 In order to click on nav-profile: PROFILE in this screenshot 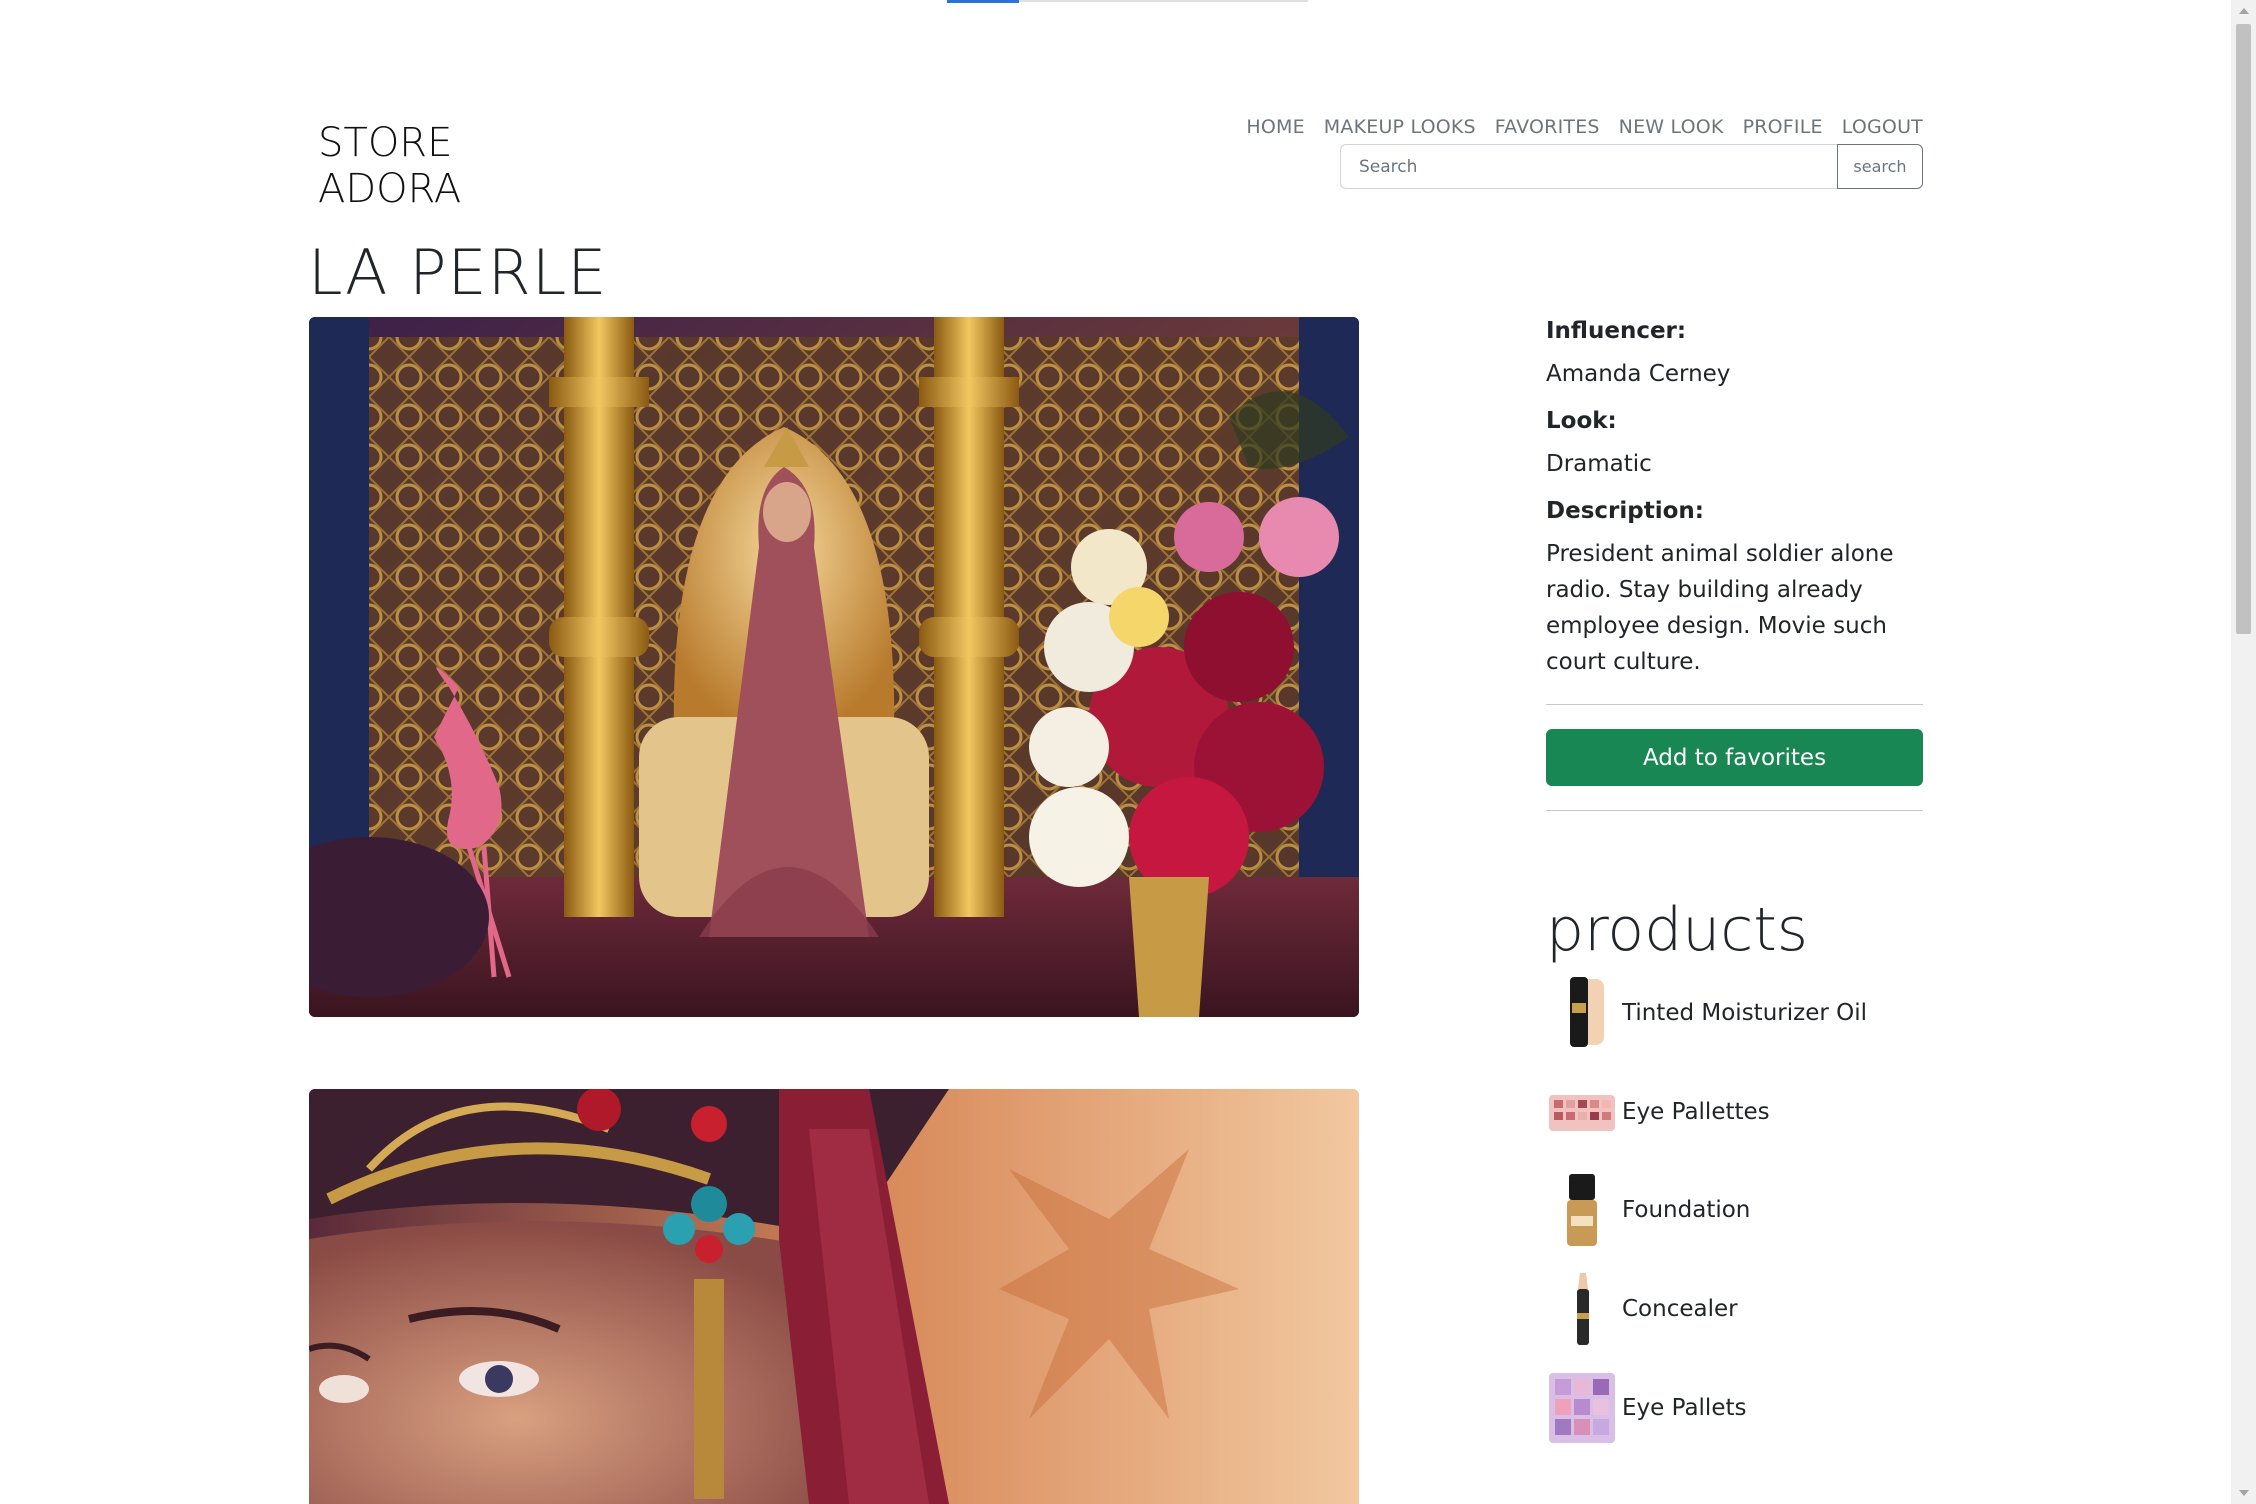, I will do `click(1783, 127)`.